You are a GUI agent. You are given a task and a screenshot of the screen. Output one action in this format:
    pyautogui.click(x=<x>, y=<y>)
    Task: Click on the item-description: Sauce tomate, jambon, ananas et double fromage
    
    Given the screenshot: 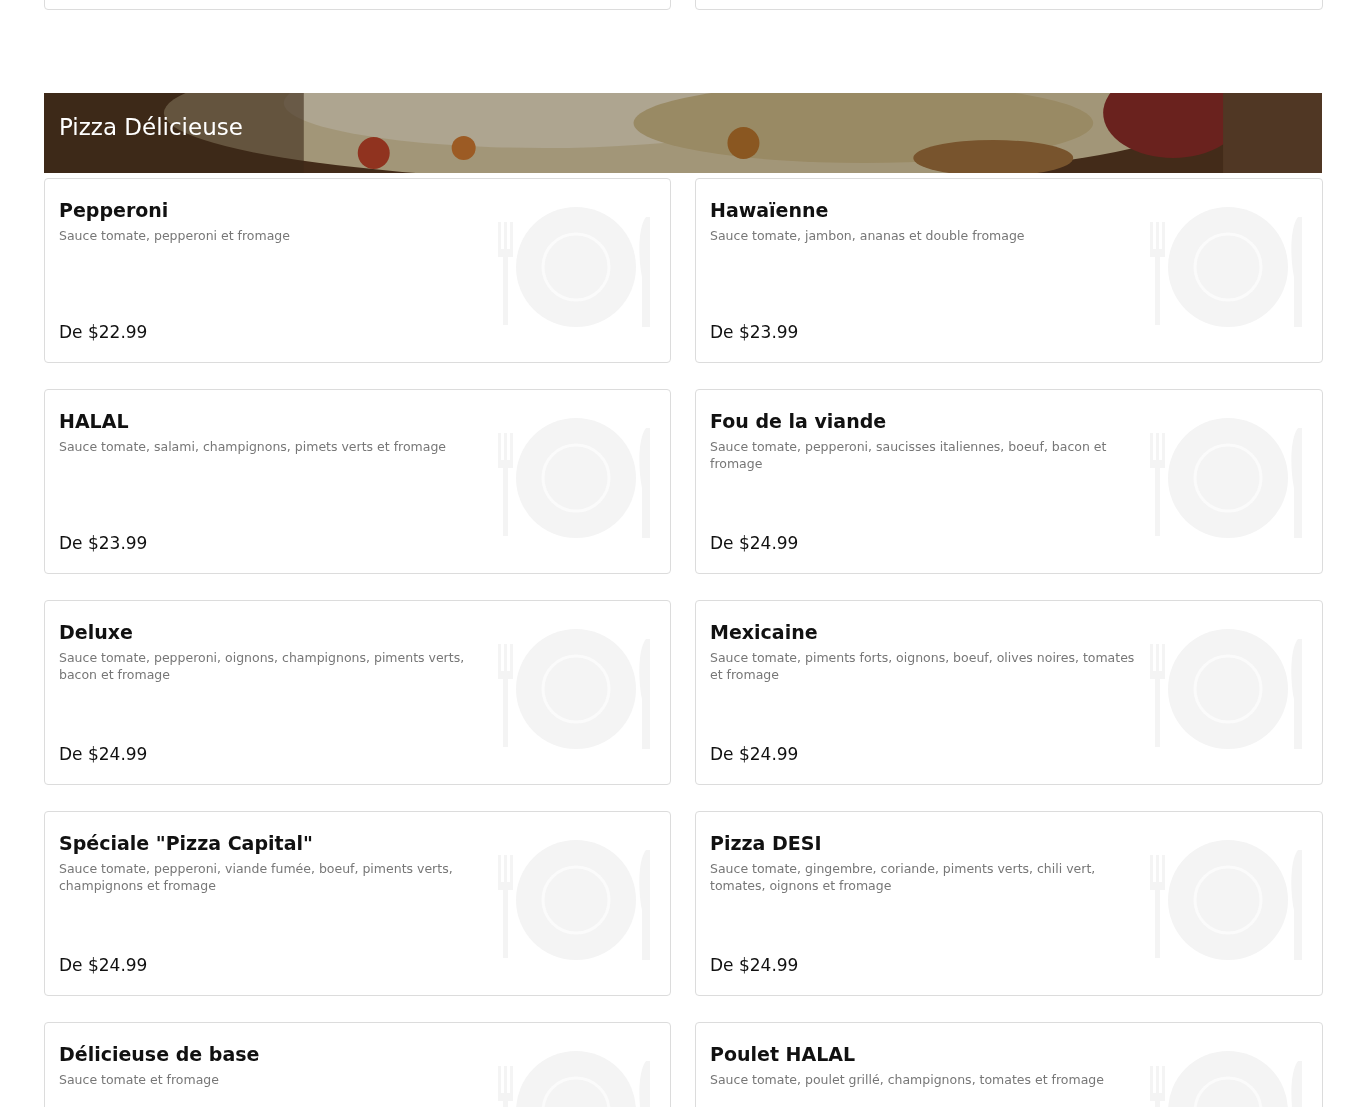 What is the action you would take?
    pyautogui.click(x=868, y=235)
    